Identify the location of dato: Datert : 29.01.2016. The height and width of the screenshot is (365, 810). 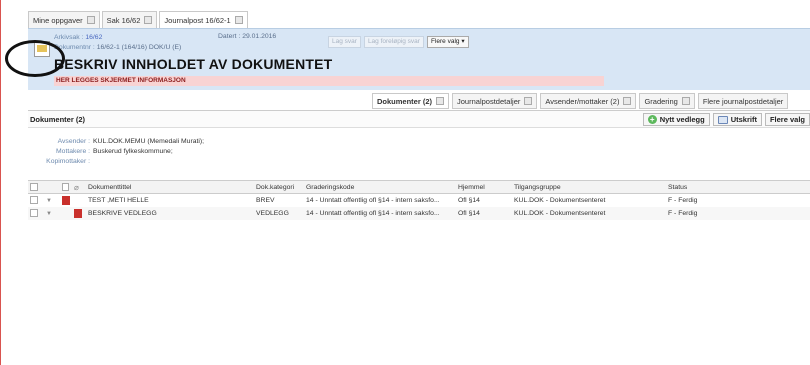
(247, 36).